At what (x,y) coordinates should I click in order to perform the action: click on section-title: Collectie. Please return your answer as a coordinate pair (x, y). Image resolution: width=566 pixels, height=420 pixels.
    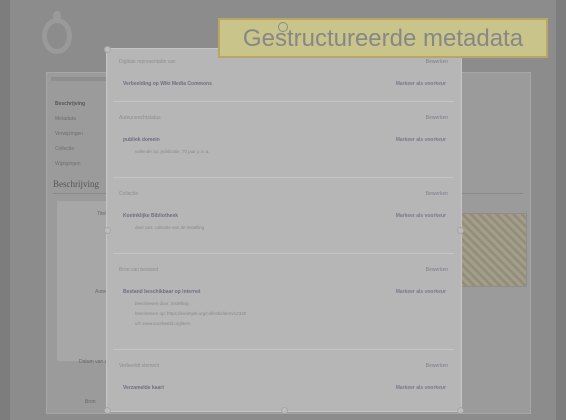
    Looking at the image, I should click on (129, 194).